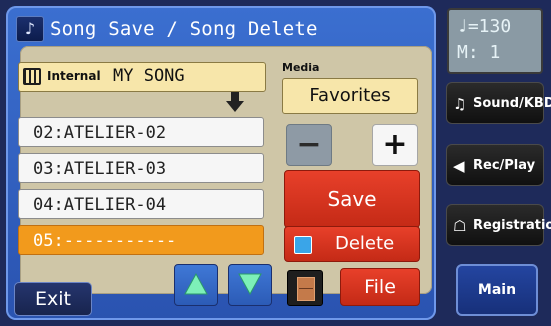 The width and height of the screenshot is (551, 326). Describe the element at coordinates (303, 245) in the screenshot. I see `trash-icon` at that location.